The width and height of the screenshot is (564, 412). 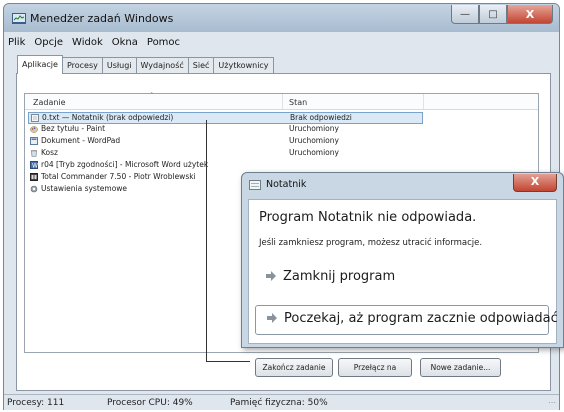 I want to click on tab-performance: Wydajność, so click(x=162, y=65).